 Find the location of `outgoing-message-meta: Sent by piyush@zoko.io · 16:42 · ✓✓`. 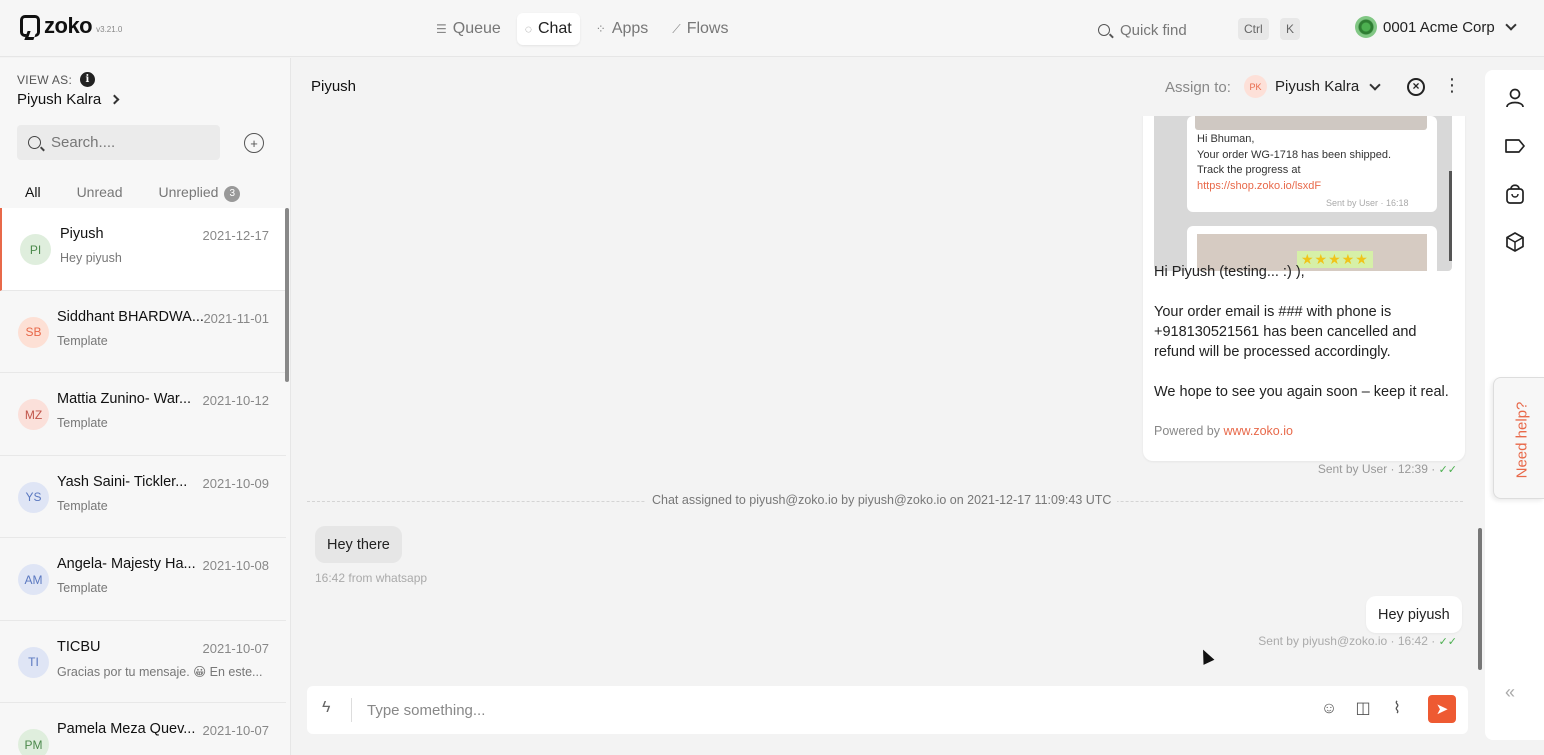

outgoing-message-meta: Sent by piyush@zoko.io · 16:42 · ✓✓ is located at coordinates (1357, 641).